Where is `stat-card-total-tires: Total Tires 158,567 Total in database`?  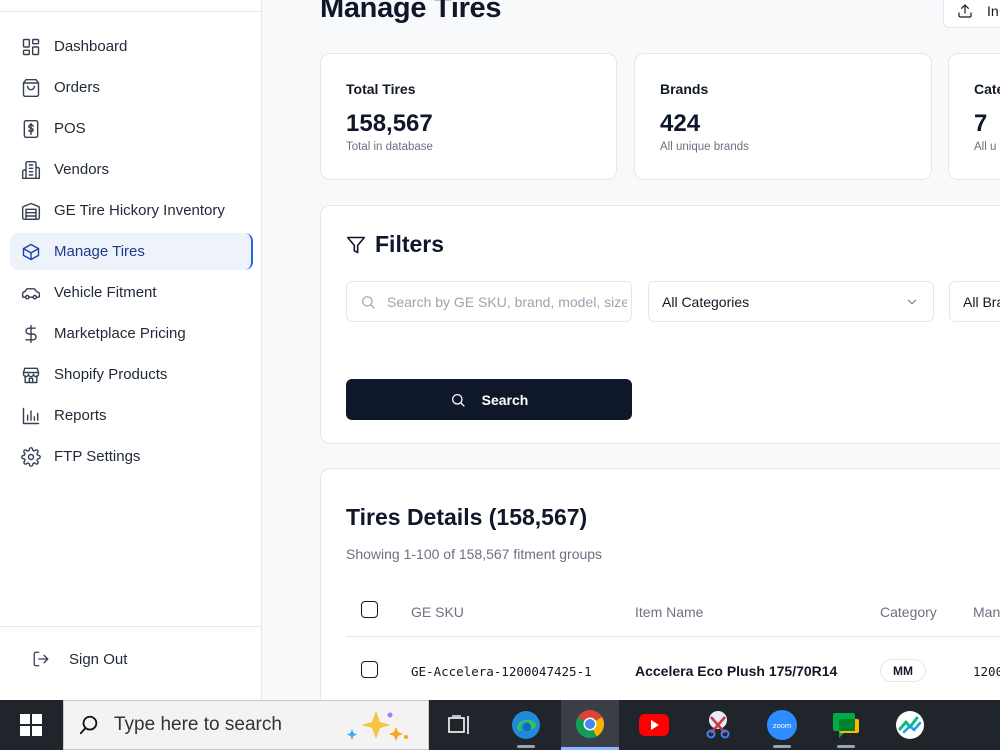 stat-card-total-tires: Total Tires 158,567 Total in database is located at coordinates (468, 116).